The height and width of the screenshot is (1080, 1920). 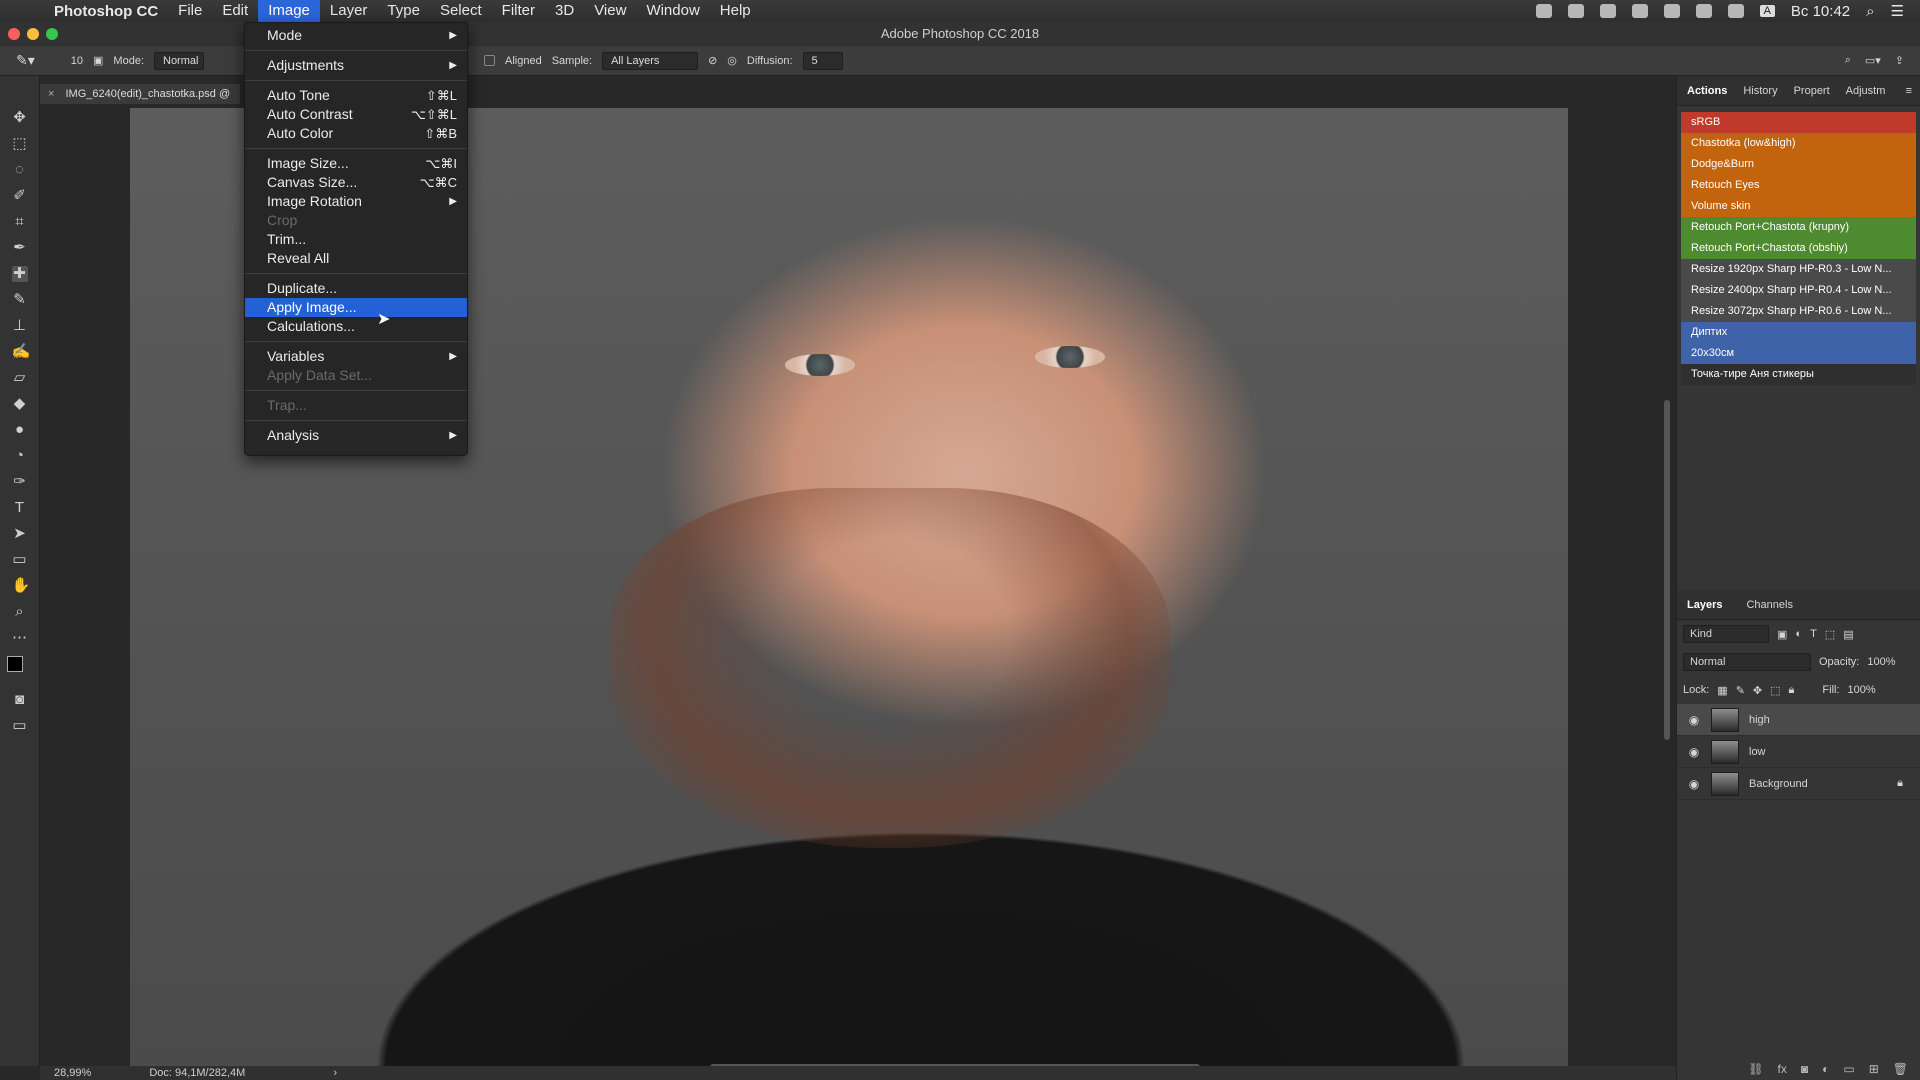 What do you see at coordinates (98, 60) in the screenshot?
I see `brush-settings-icon: ▣` at bounding box center [98, 60].